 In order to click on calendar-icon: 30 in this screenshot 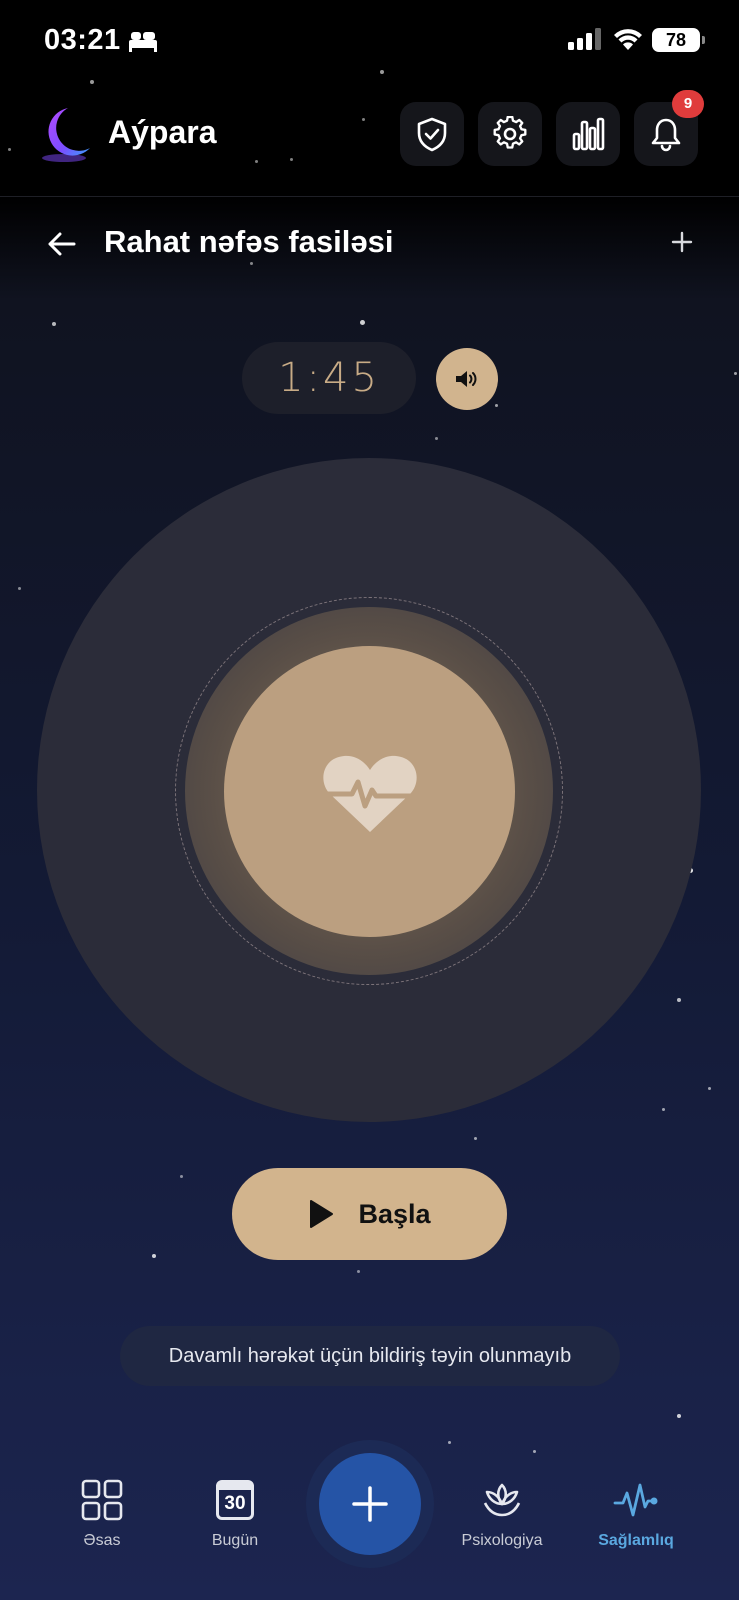, I will do `click(235, 1500)`.